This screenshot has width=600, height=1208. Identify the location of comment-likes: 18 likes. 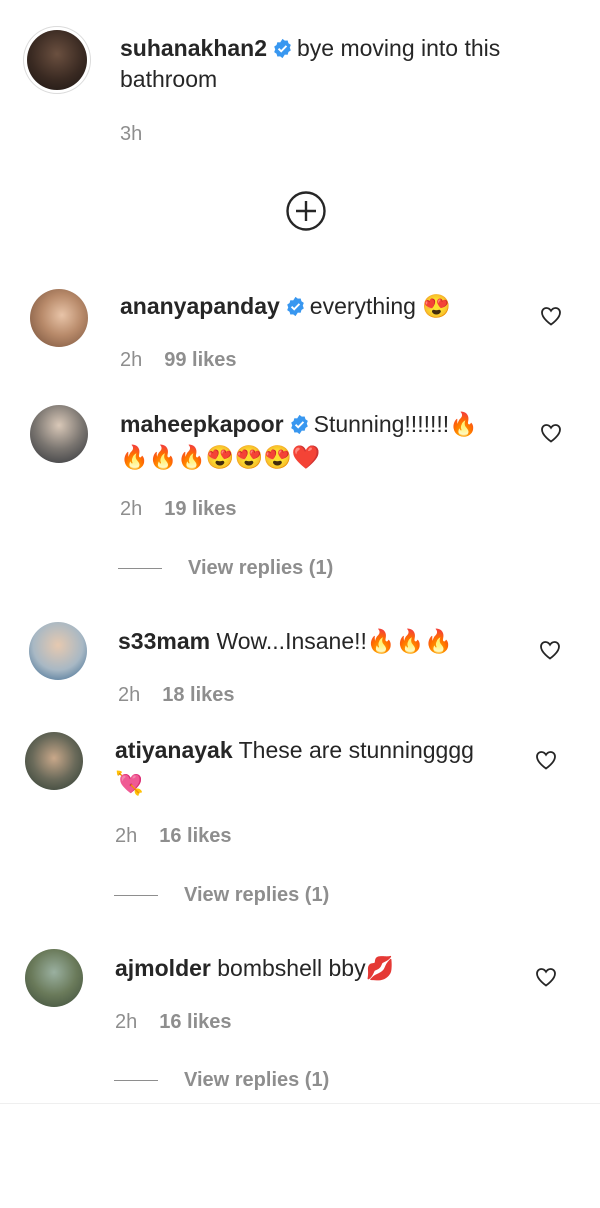
(198, 695).